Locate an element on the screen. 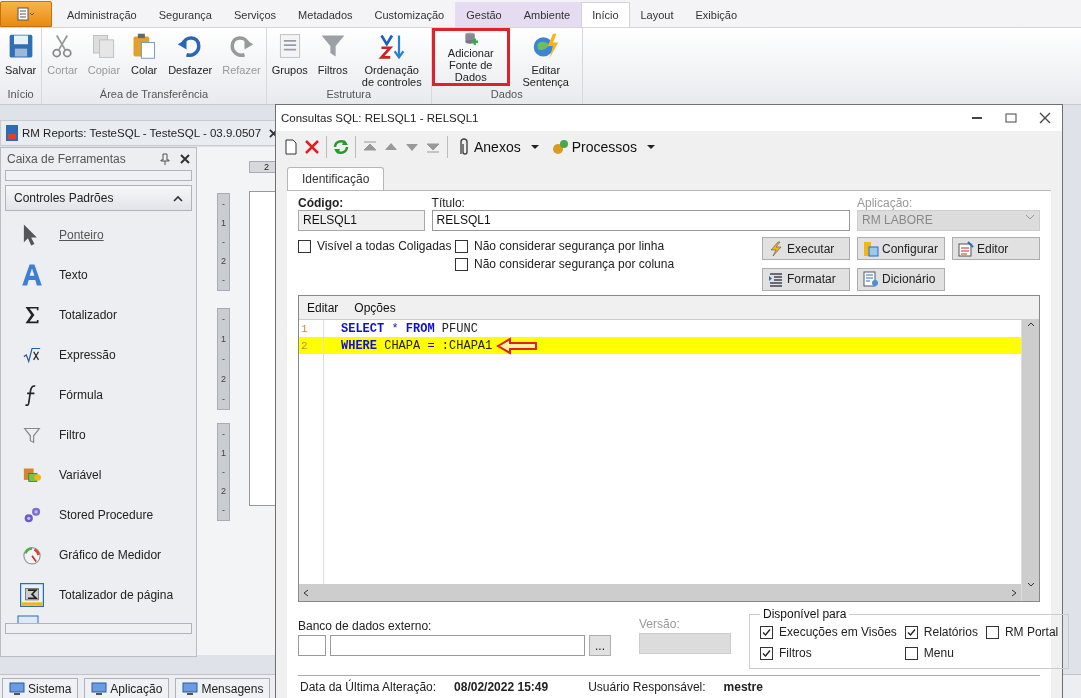 This screenshot has height=698, width=1081. vertical-scrollbar is located at coordinates (1030, 460).